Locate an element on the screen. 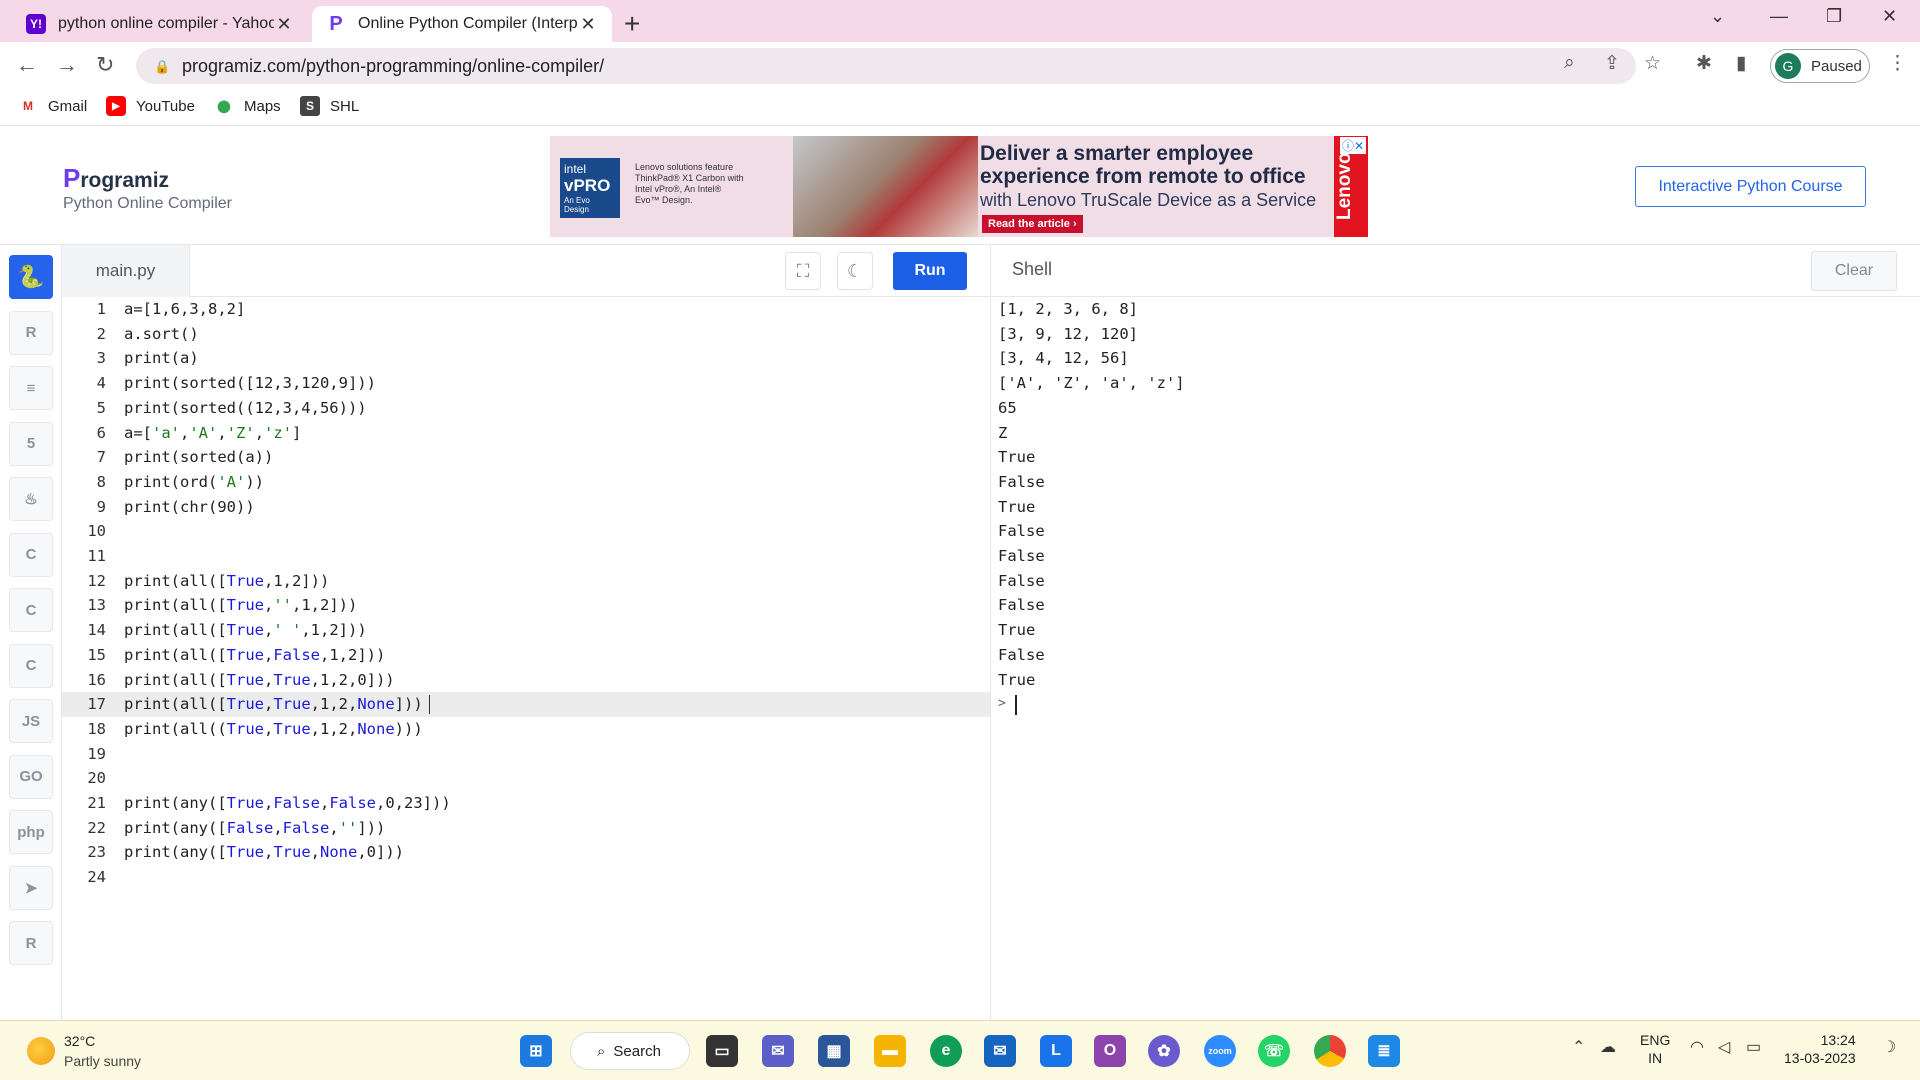 The width and height of the screenshot is (1920, 1080). code-line: 15 print(all([True,False,1,2])) is located at coordinates (526, 655).